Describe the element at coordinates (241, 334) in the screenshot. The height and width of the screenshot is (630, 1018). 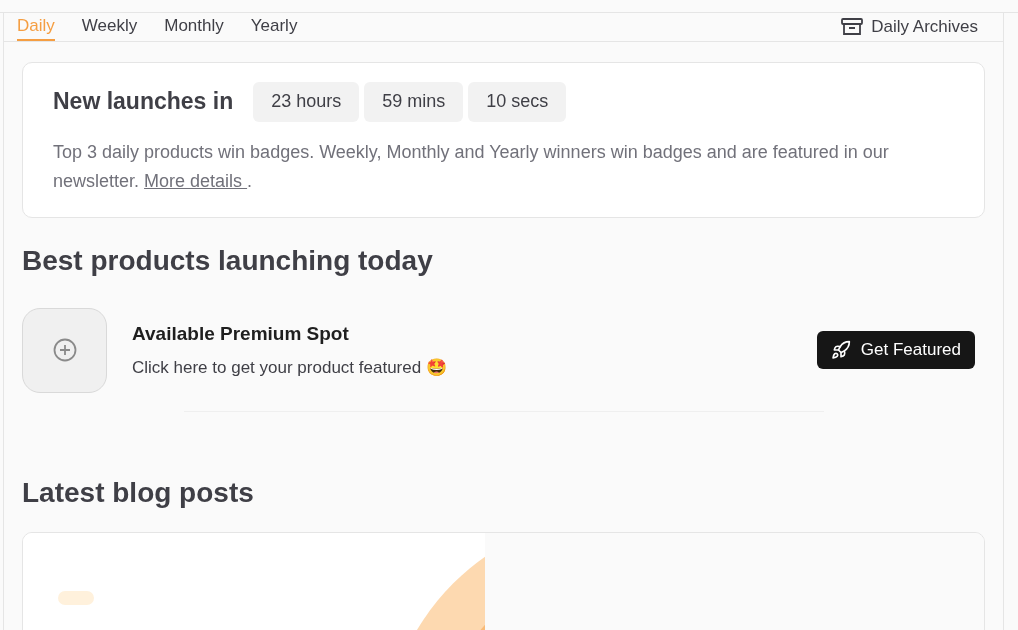
I see `spot-title: Available Premium Spot` at that location.